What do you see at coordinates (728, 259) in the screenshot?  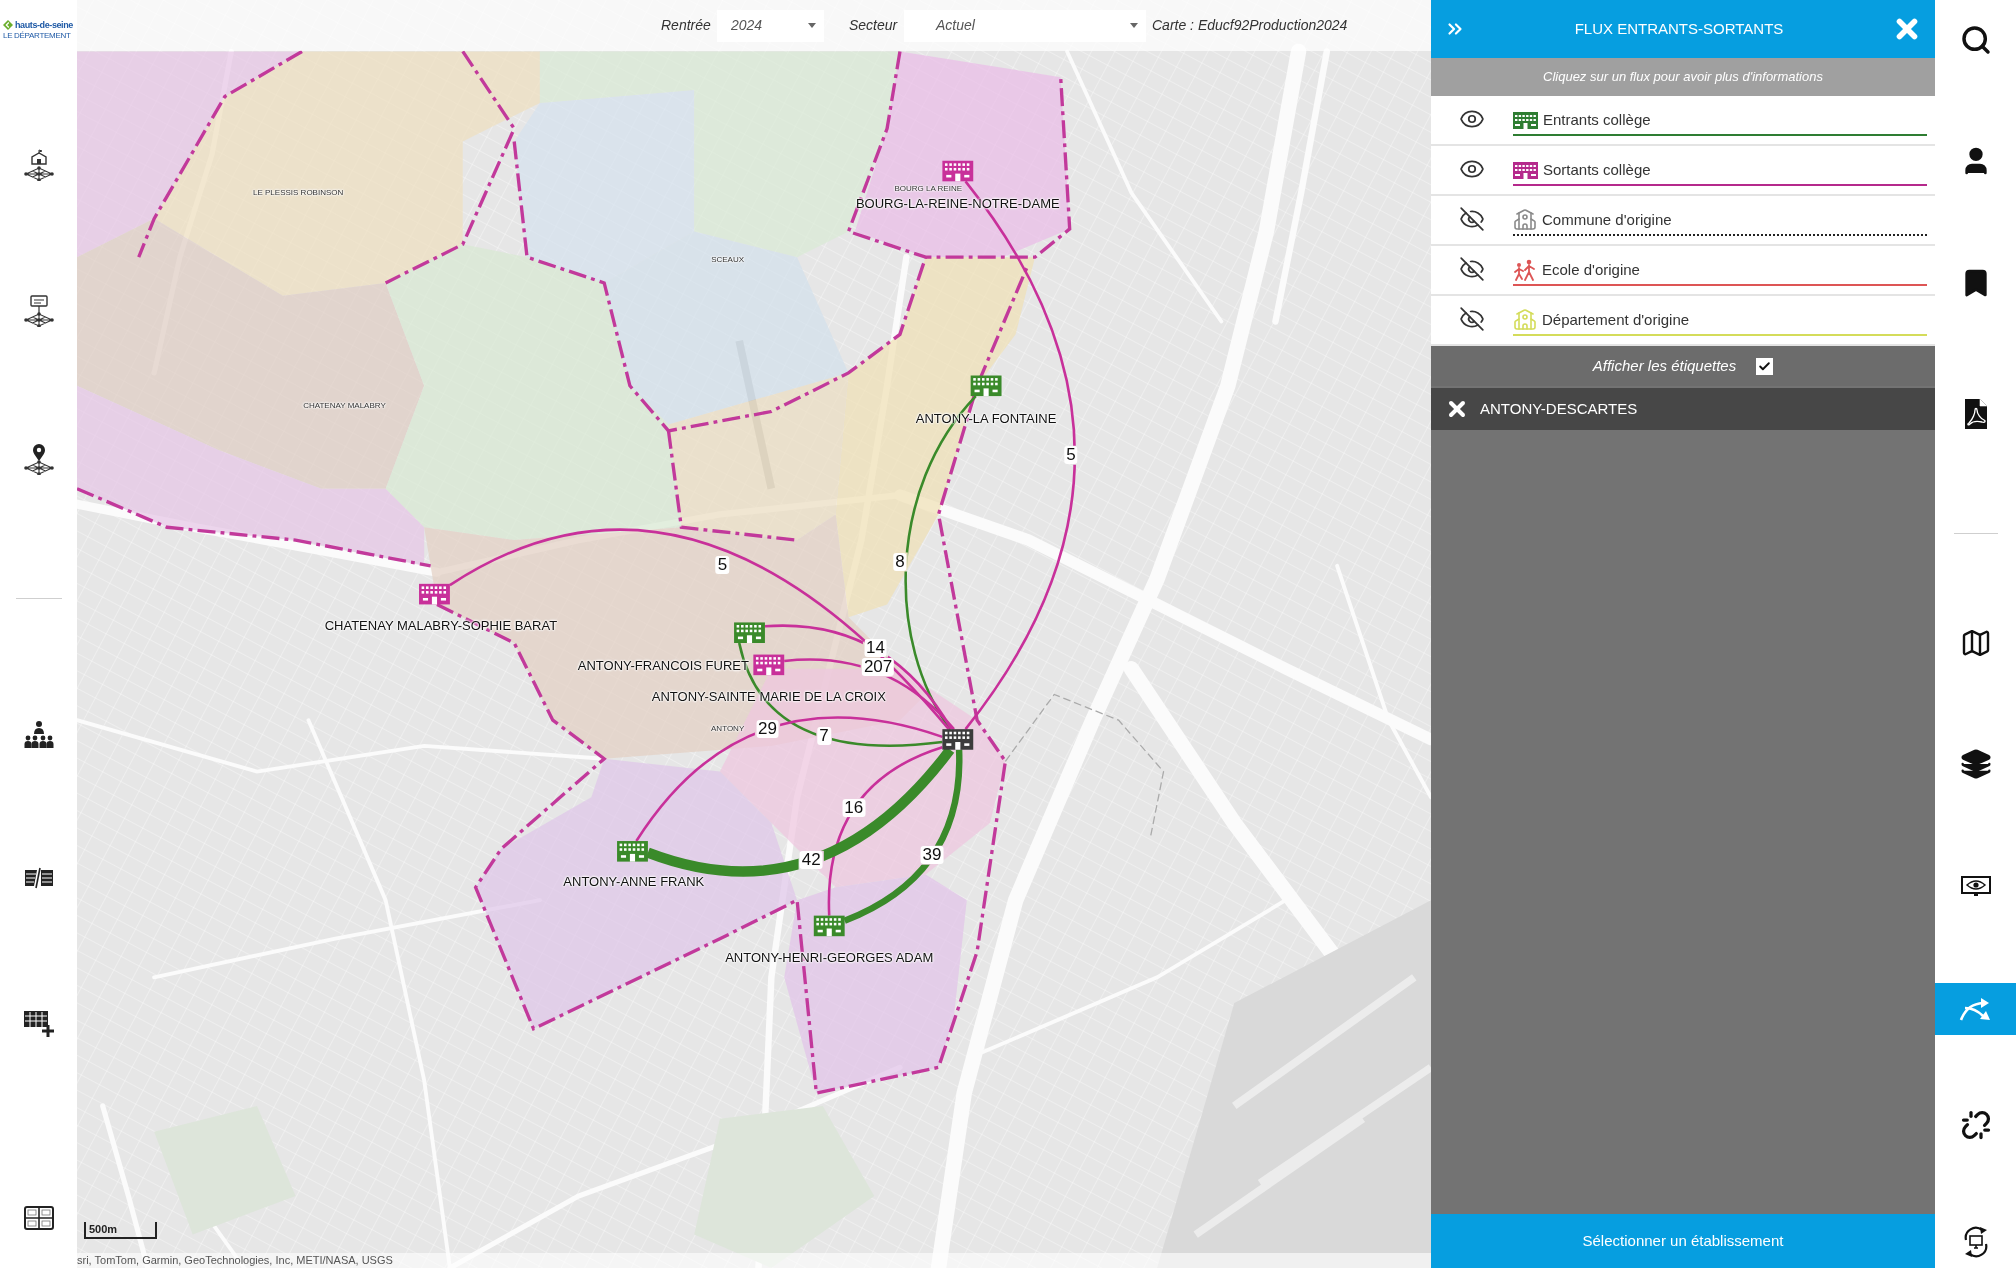 I see `commune-label: SCEAUX` at bounding box center [728, 259].